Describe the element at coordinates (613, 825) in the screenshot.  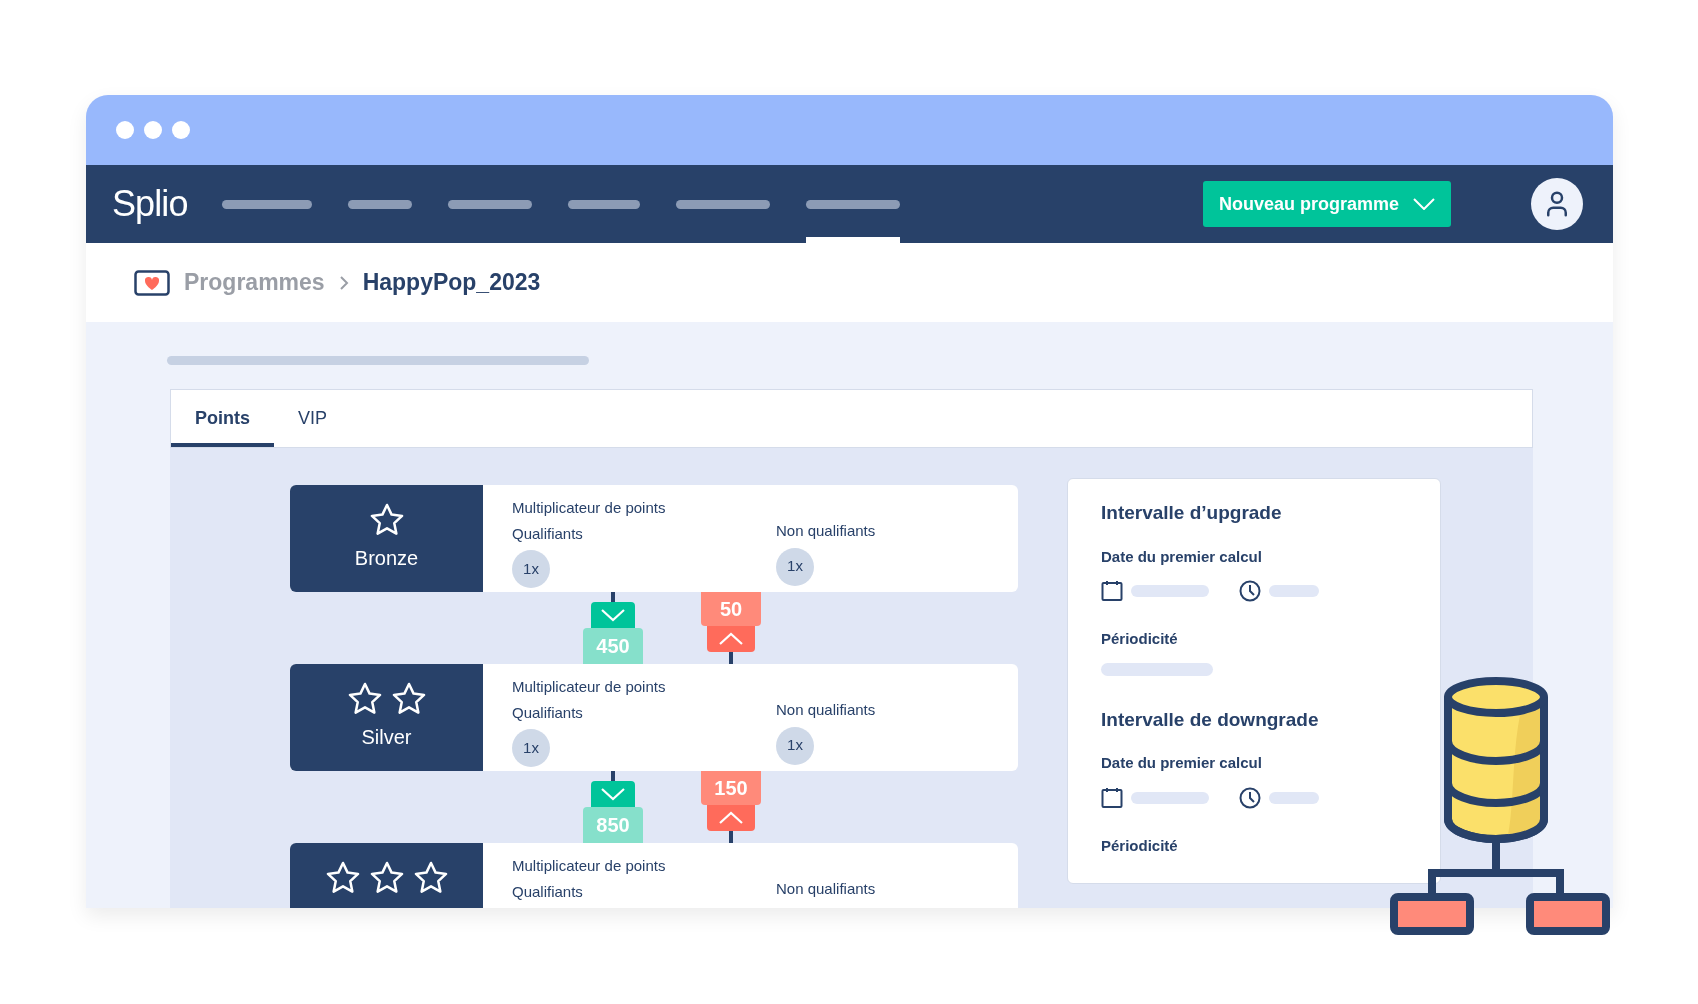
I see `downgrade-threshold: 850` at that location.